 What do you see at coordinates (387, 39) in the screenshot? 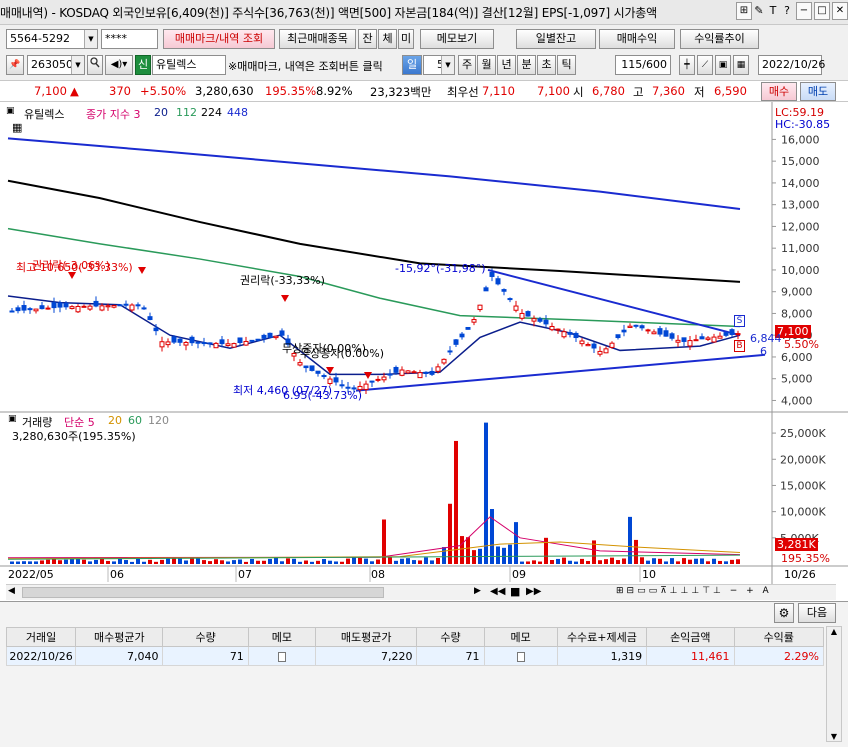
I see `filled-button: 체` at bounding box center [387, 39].